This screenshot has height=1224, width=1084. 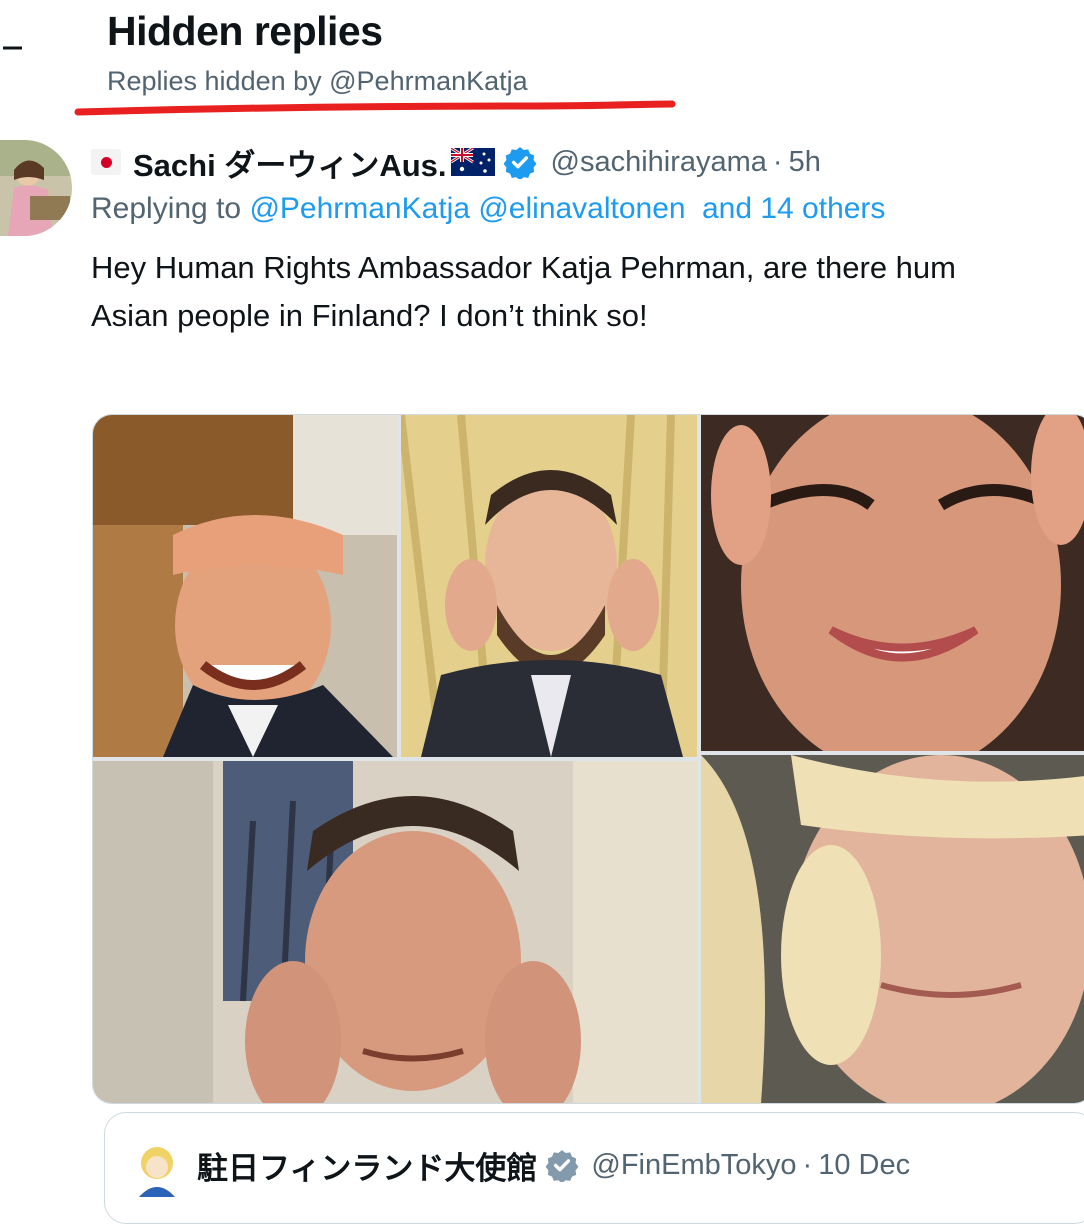 What do you see at coordinates (472, 162) in the screenshot?
I see `australia-flag-icon` at bounding box center [472, 162].